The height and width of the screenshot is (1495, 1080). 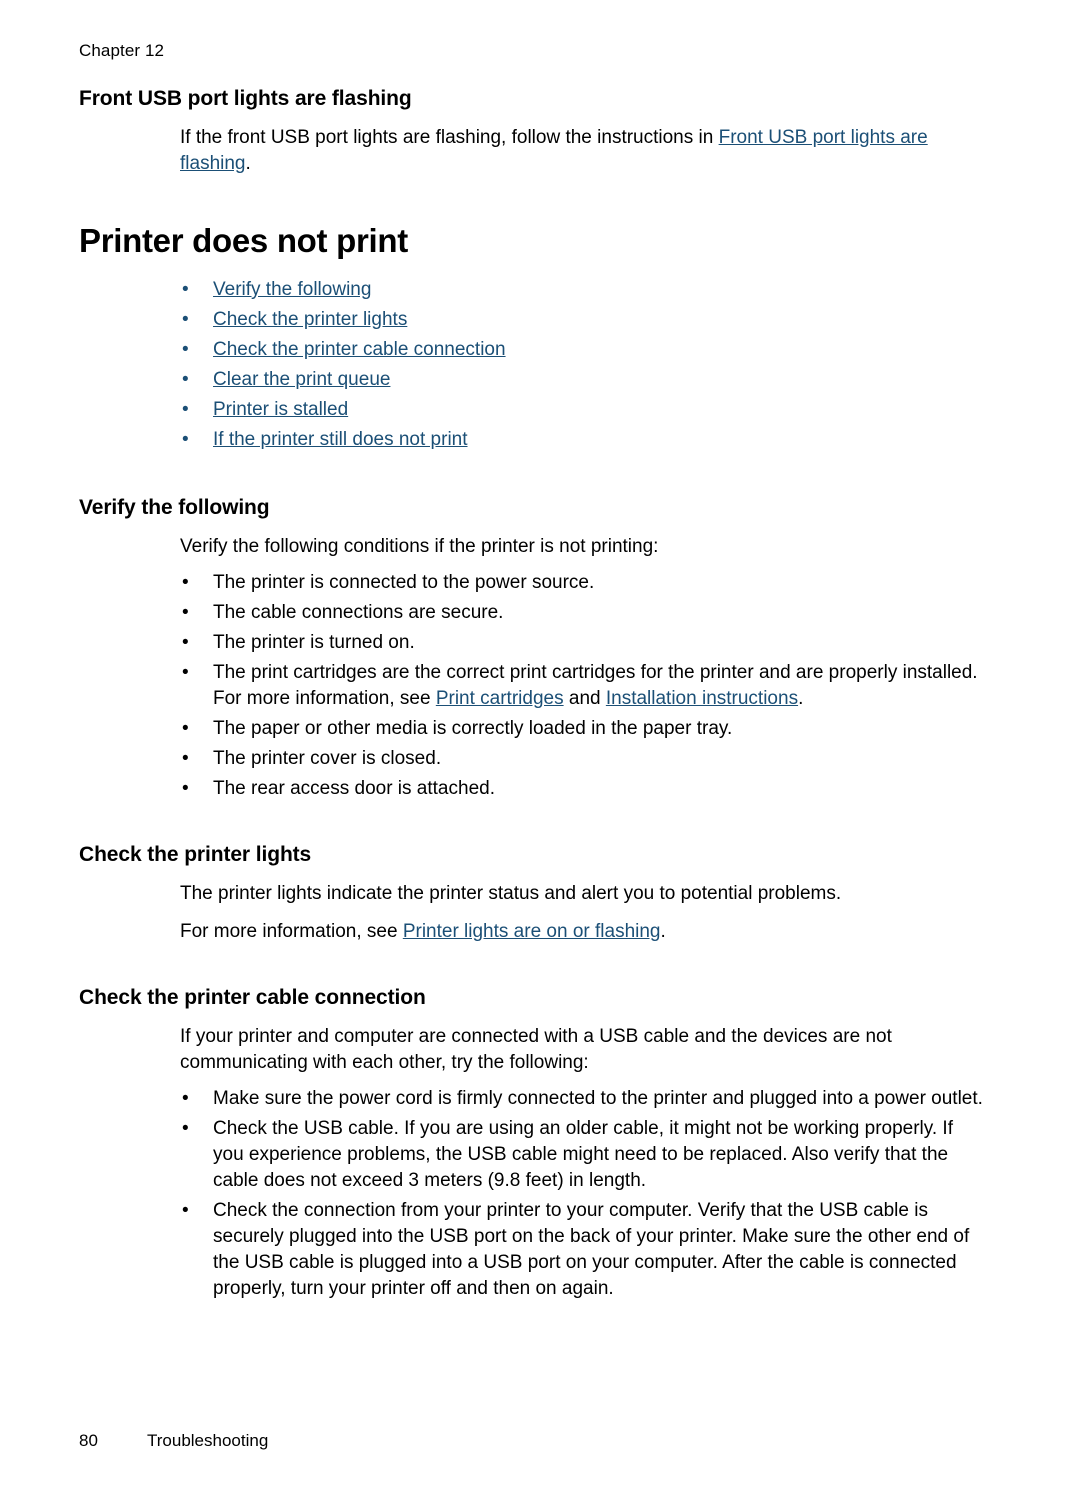 I want to click on list-item-text: The printer is turned on., so click(x=314, y=642).